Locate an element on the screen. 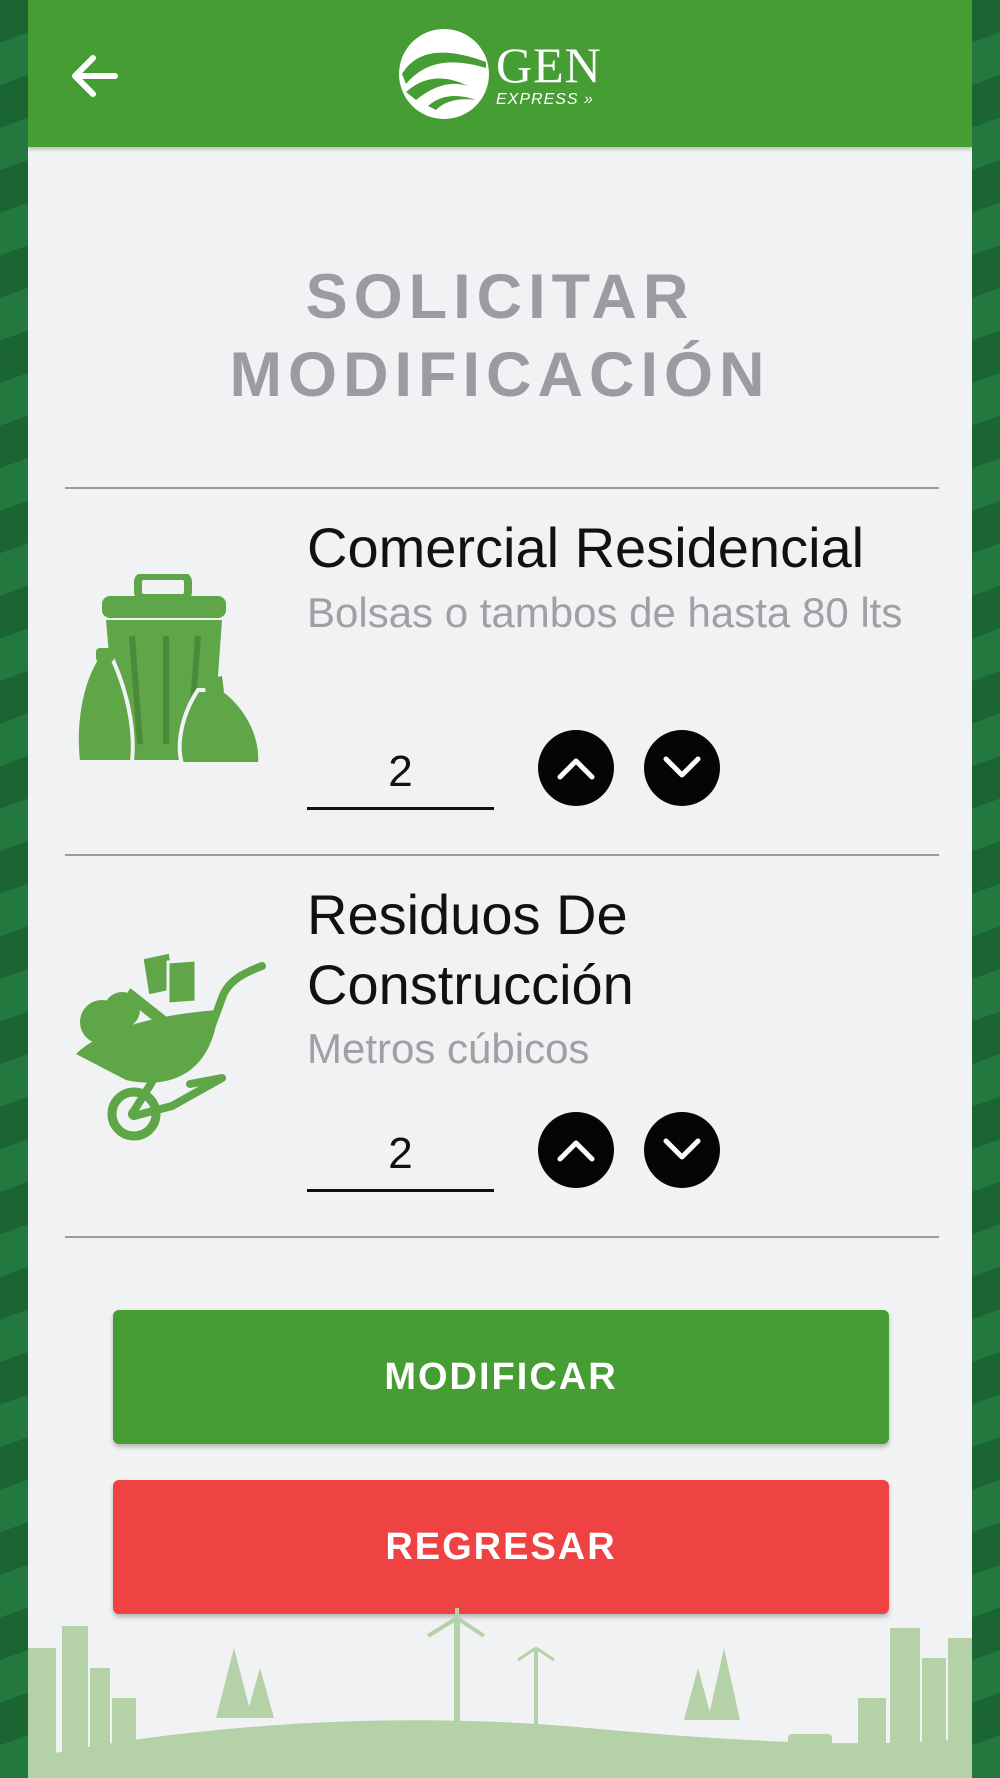 The width and height of the screenshot is (1000, 1778). divider-middle is located at coordinates (502, 855).